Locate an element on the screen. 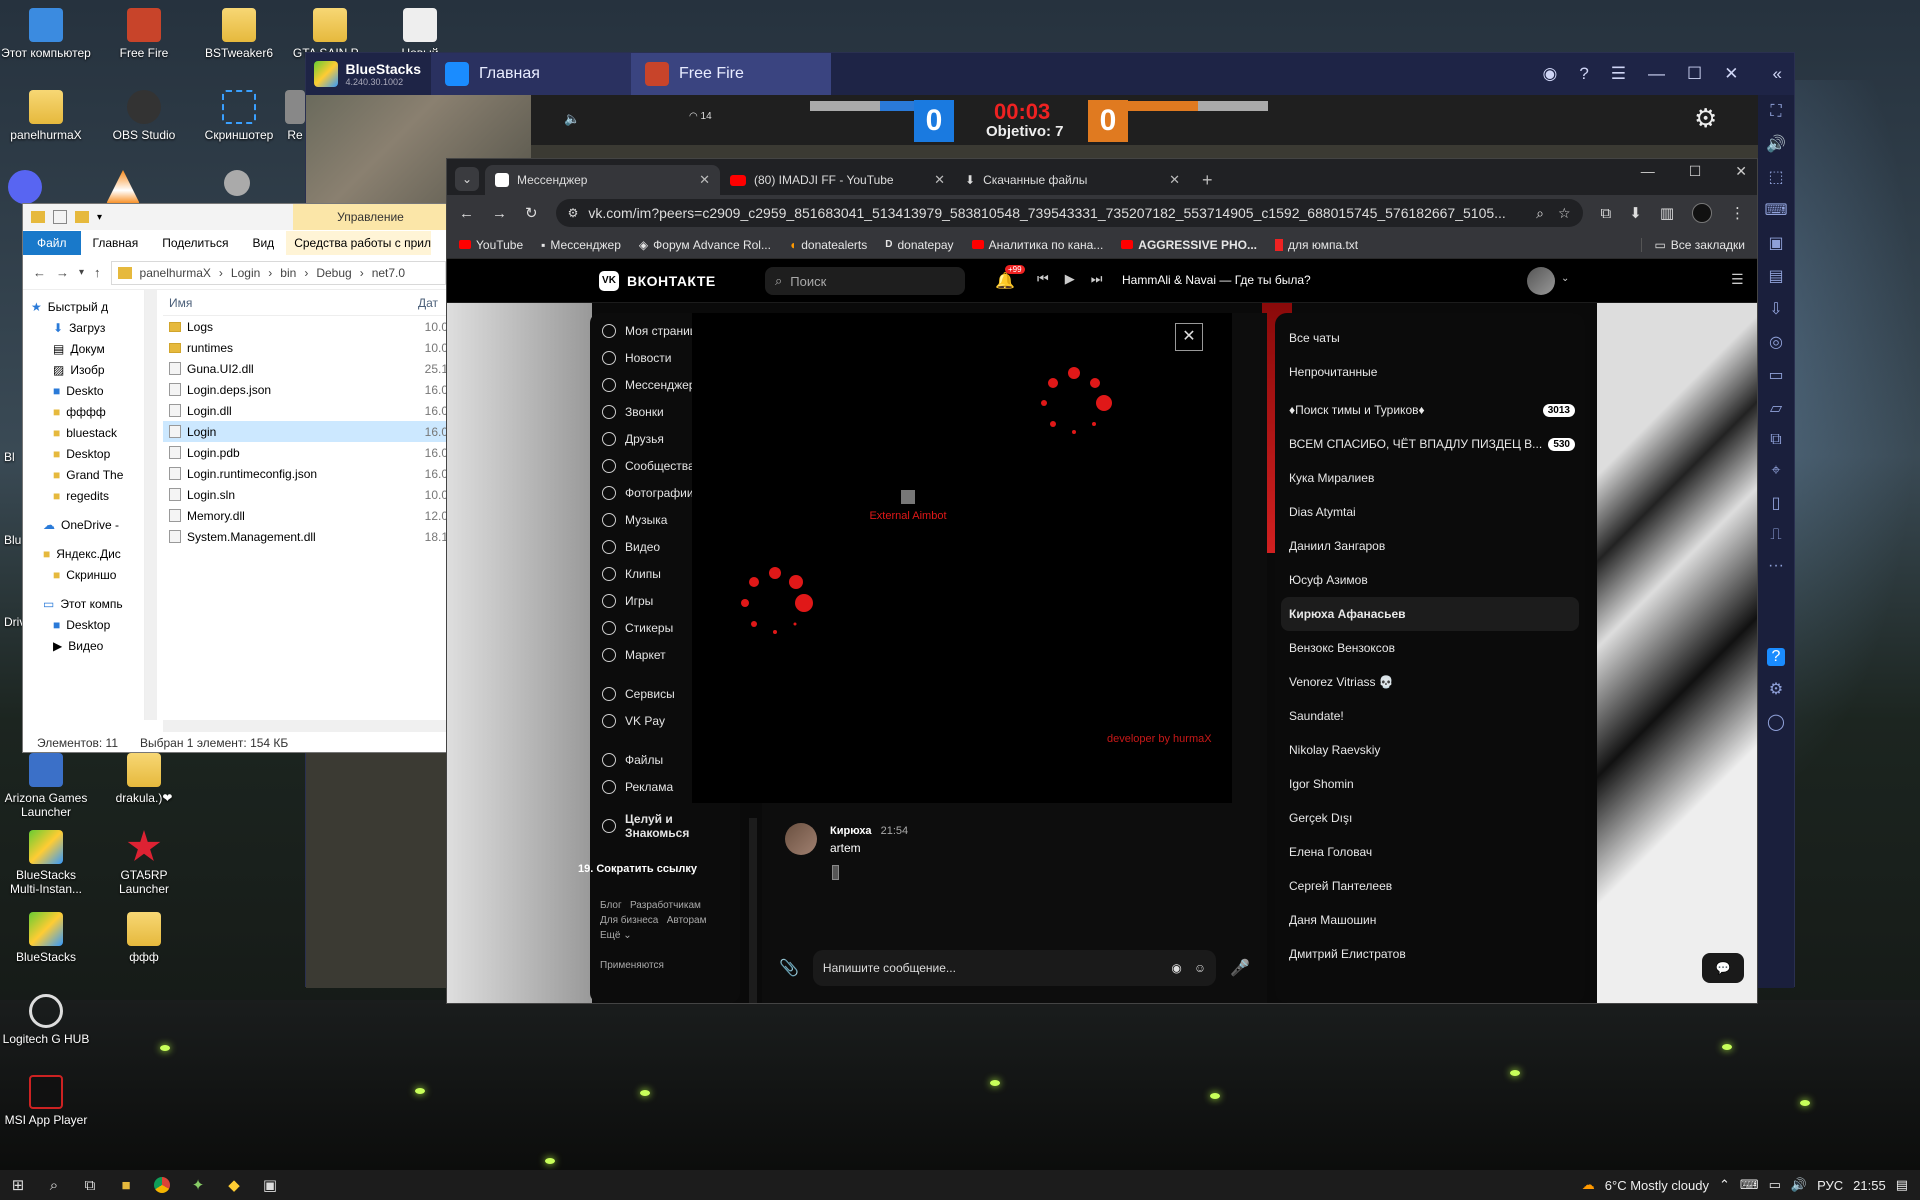 The height and width of the screenshot is (1200, 1920). chat-filter-unread: Непрочитанные is located at coordinates (1430, 372).